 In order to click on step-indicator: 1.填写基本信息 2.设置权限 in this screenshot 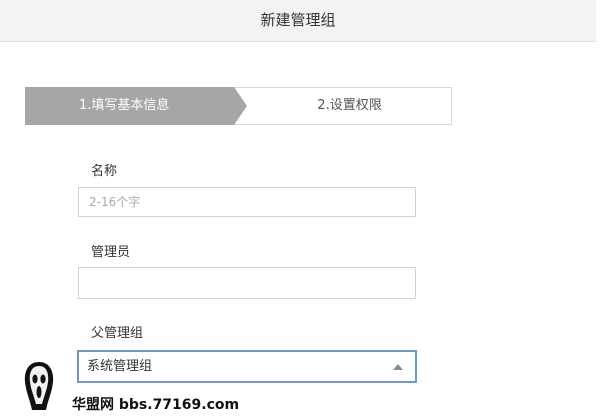, I will do `click(238, 106)`.